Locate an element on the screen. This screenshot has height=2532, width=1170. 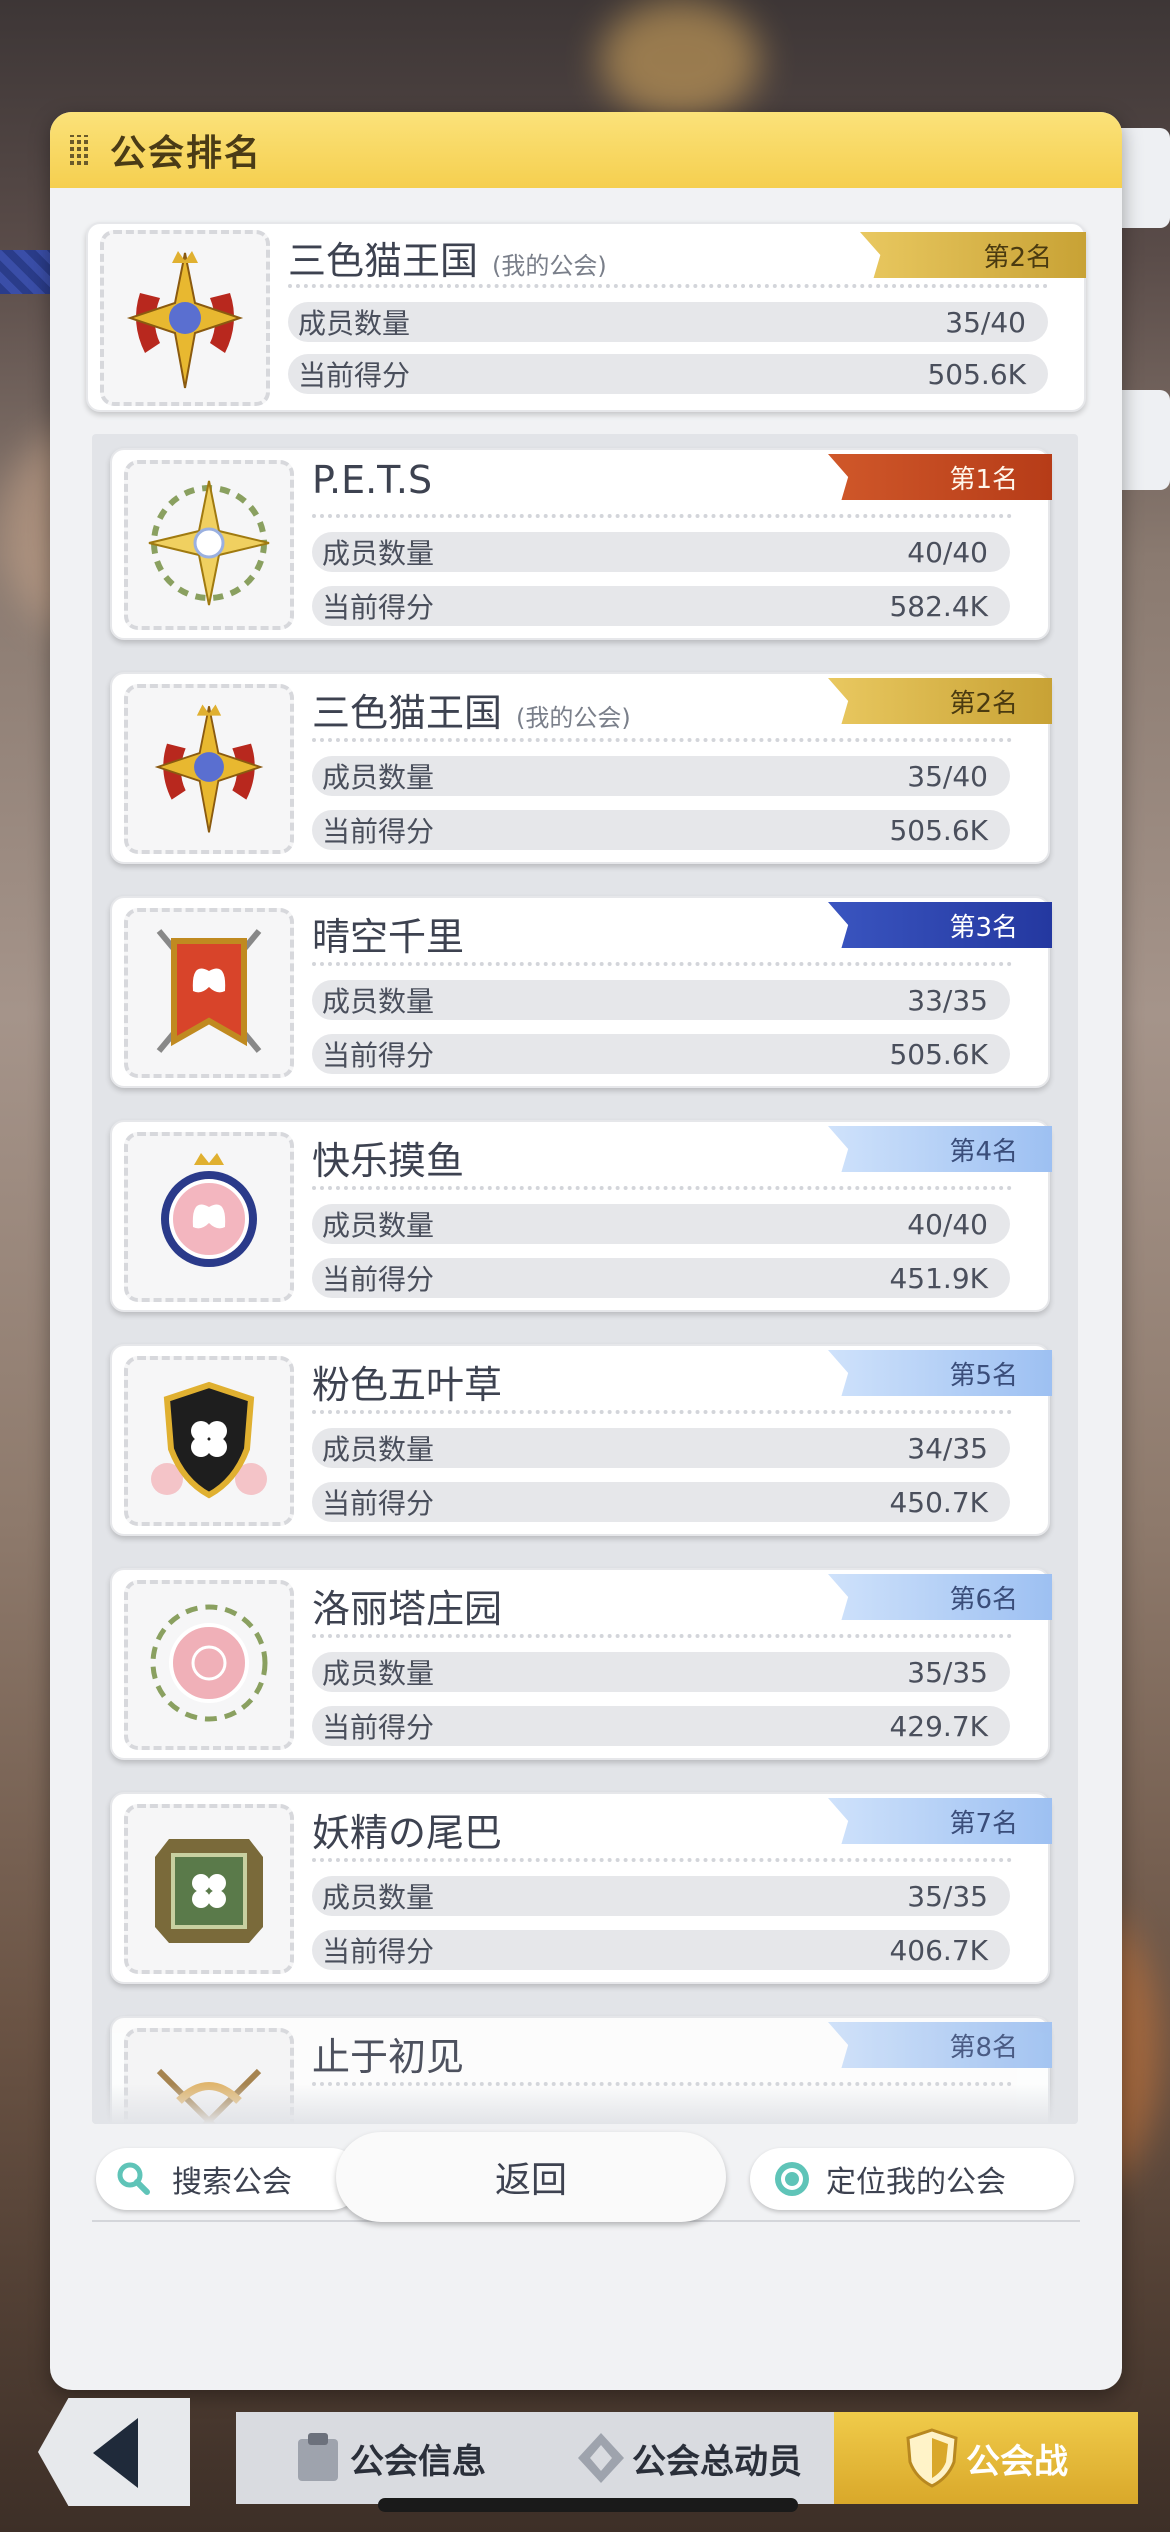
score-value: 451.9K is located at coordinates (938, 1278).